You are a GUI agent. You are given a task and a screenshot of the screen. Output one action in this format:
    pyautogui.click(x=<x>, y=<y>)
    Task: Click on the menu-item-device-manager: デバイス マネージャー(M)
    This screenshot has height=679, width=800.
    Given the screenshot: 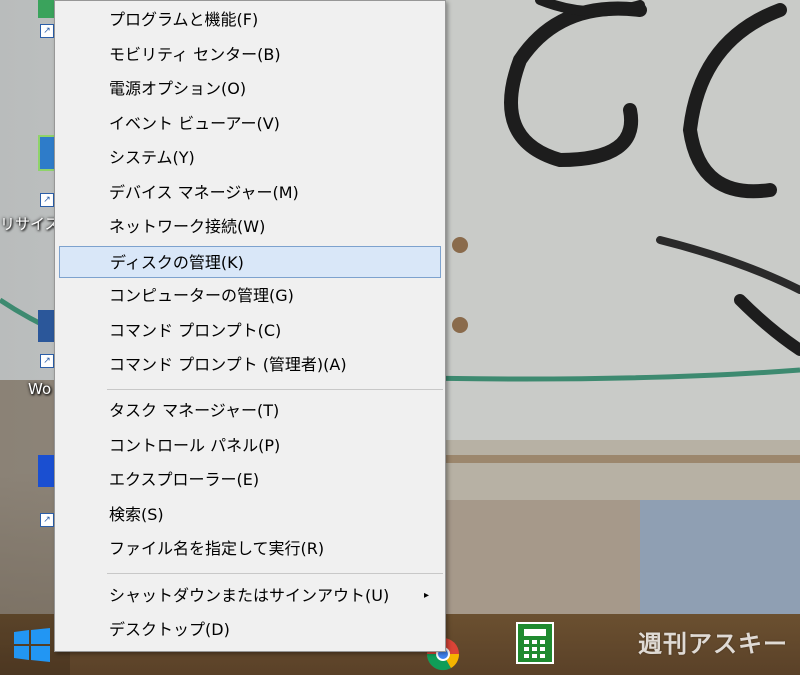 What is the action you would take?
    pyautogui.click(x=250, y=193)
    